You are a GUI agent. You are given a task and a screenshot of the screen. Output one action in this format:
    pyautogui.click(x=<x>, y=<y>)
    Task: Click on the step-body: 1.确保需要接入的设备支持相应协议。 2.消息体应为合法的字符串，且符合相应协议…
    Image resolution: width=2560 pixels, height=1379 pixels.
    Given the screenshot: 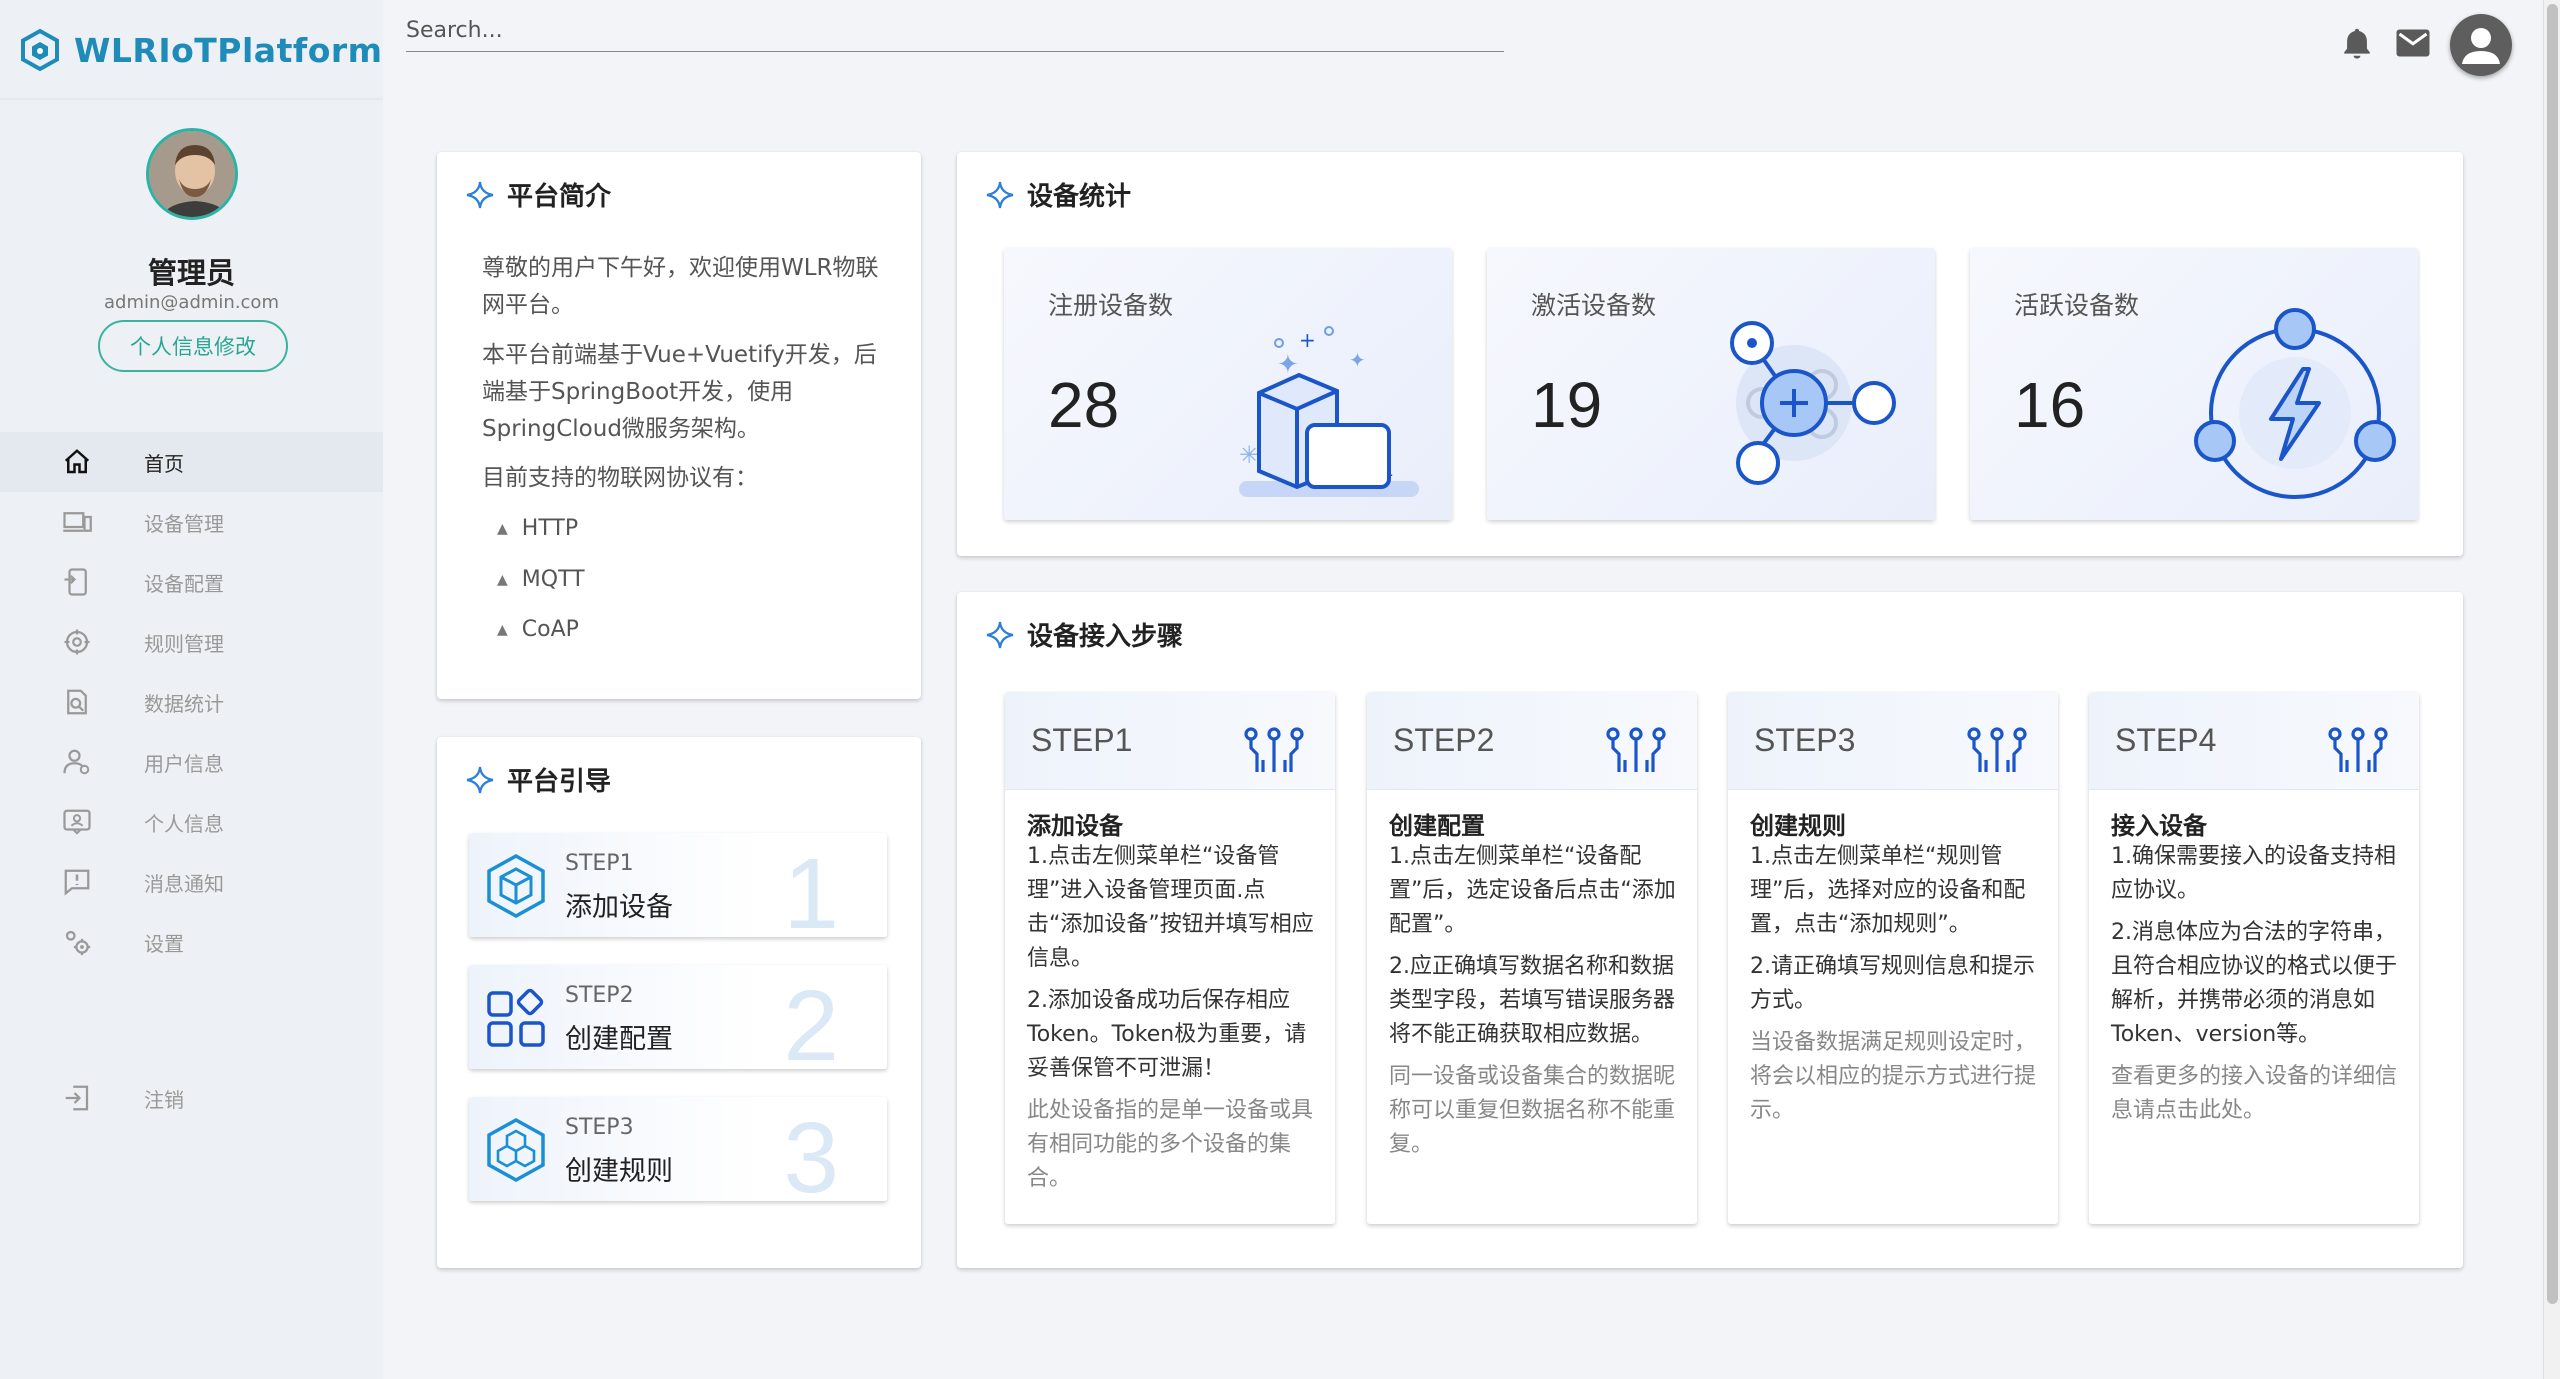 What is the action you would take?
    pyautogui.click(x=2256, y=988)
    